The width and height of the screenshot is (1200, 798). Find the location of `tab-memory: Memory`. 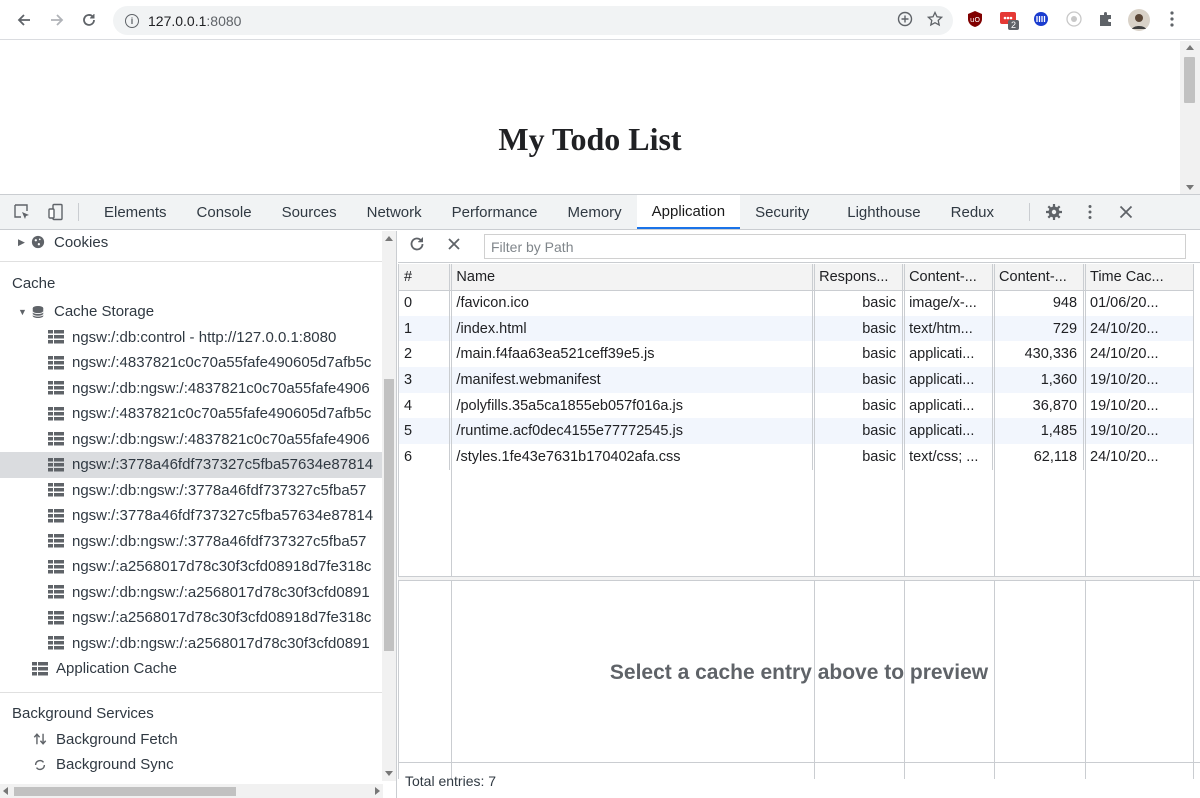

tab-memory: Memory is located at coordinates (595, 212).